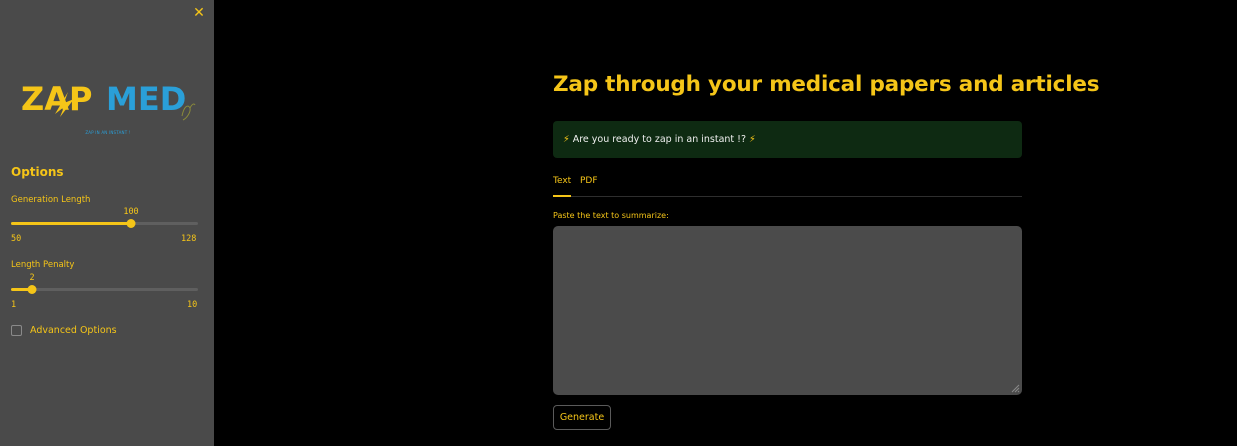 The height and width of the screenshot is (446, 1237). Describe the element at coordinates (16, 330) in the screenshot. I see `advanced-options-checkbox` at that location.